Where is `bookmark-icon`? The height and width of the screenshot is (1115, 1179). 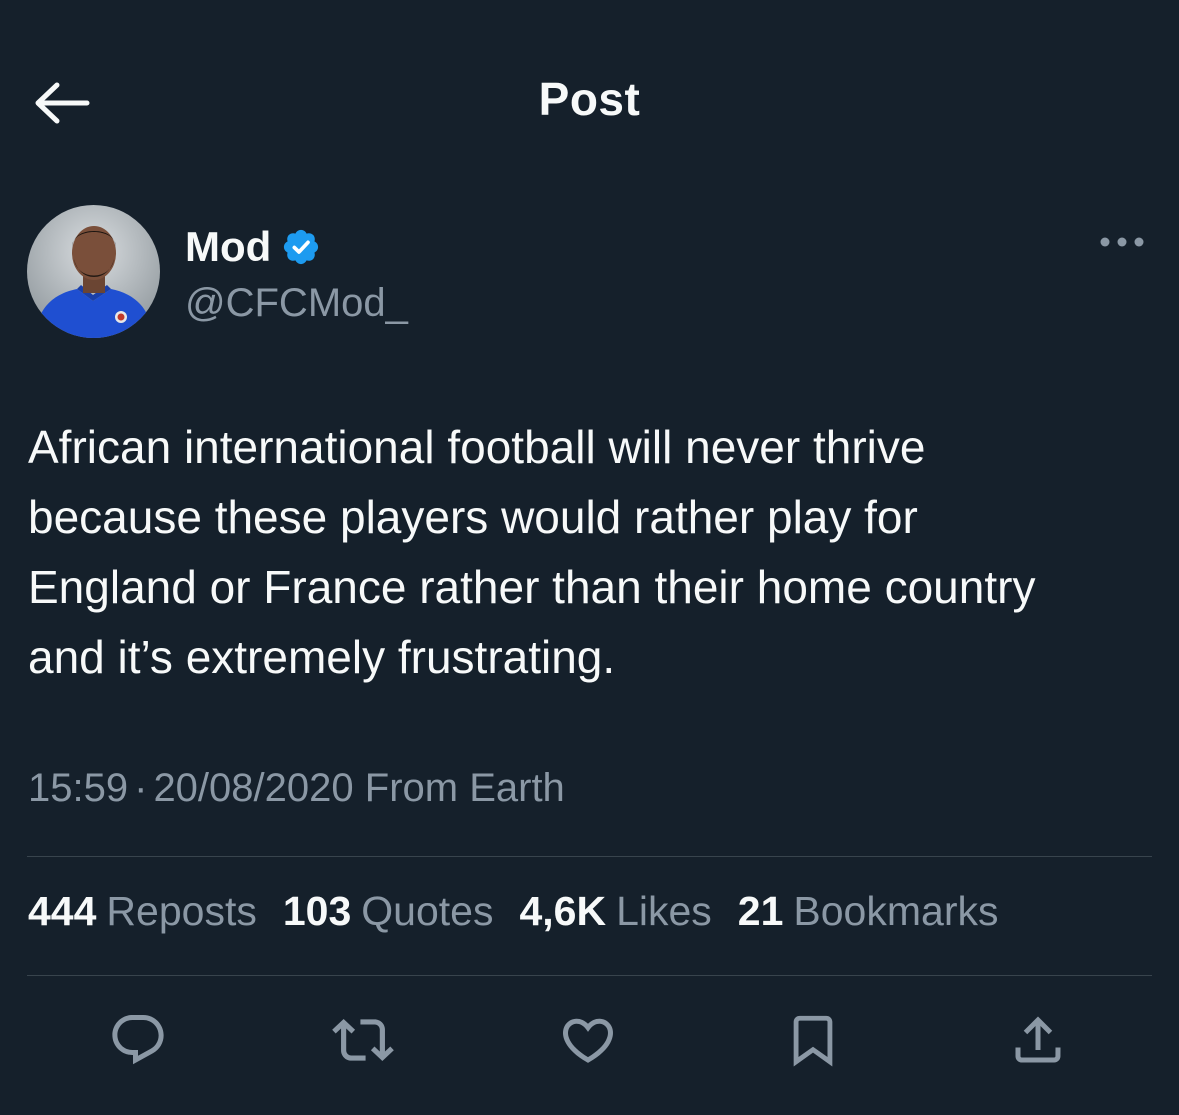 bookmark-icon is located at coordinates (813, 1041).